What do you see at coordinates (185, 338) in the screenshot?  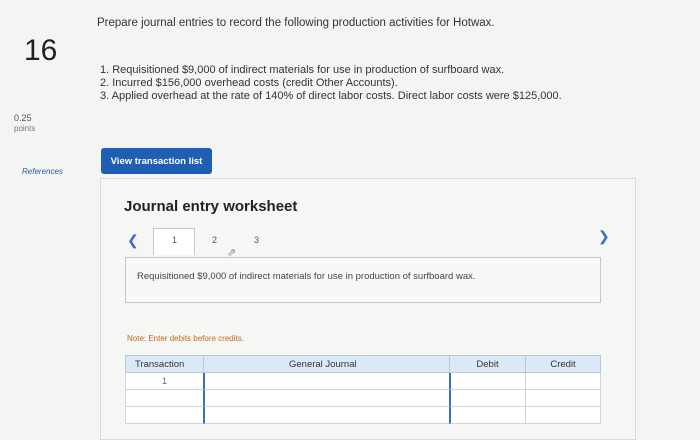 I see `debits-credits-note: Note: Enter debits before credits.` at bounding box center [185, 338].